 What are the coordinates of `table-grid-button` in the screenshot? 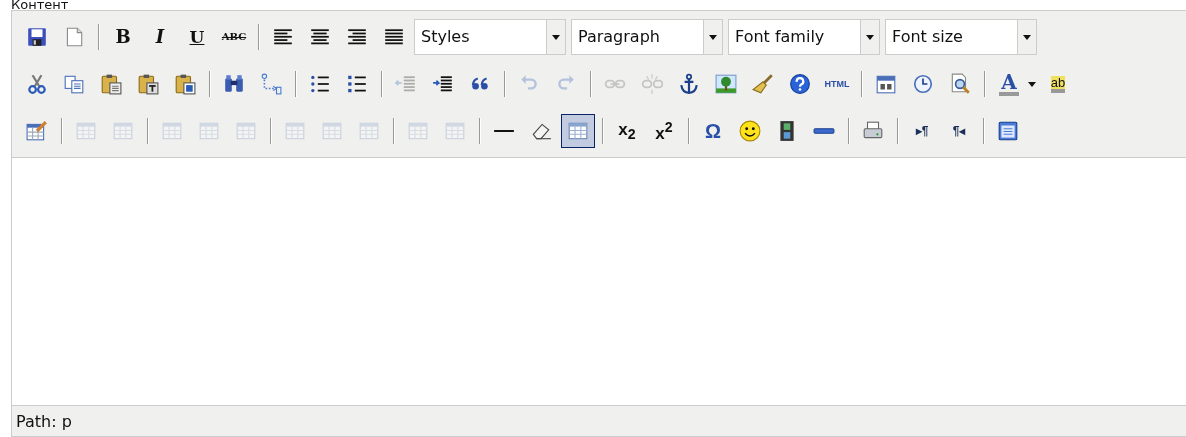 It's located at (578, 131).